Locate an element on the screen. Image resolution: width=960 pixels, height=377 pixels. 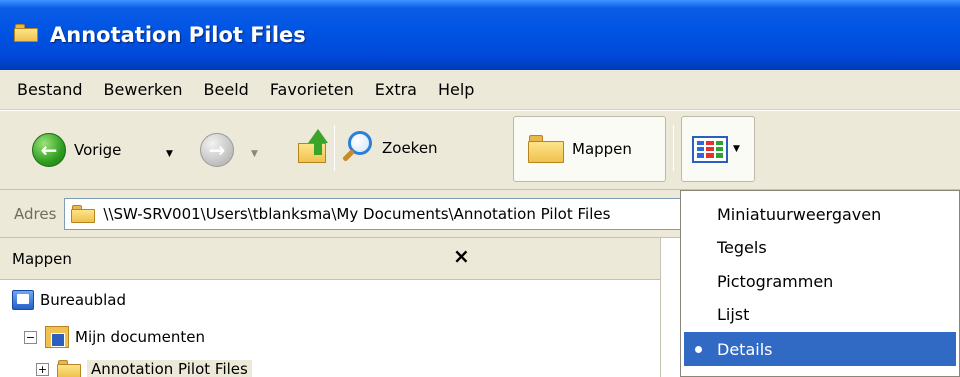
tree-item-desktop: Bureaublad is located at coordinates (69, 300).